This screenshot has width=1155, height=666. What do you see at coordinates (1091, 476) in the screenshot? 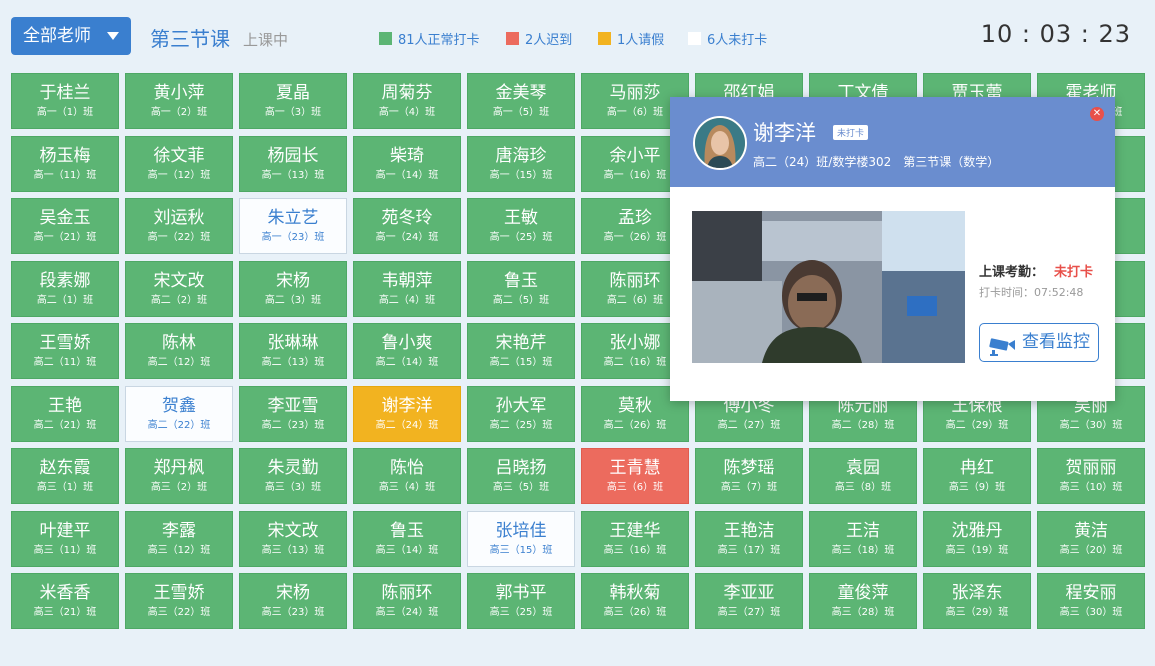
I see `teacher-card: 贺丽丽 高三（10）班` at bounding box center [1091, 476].